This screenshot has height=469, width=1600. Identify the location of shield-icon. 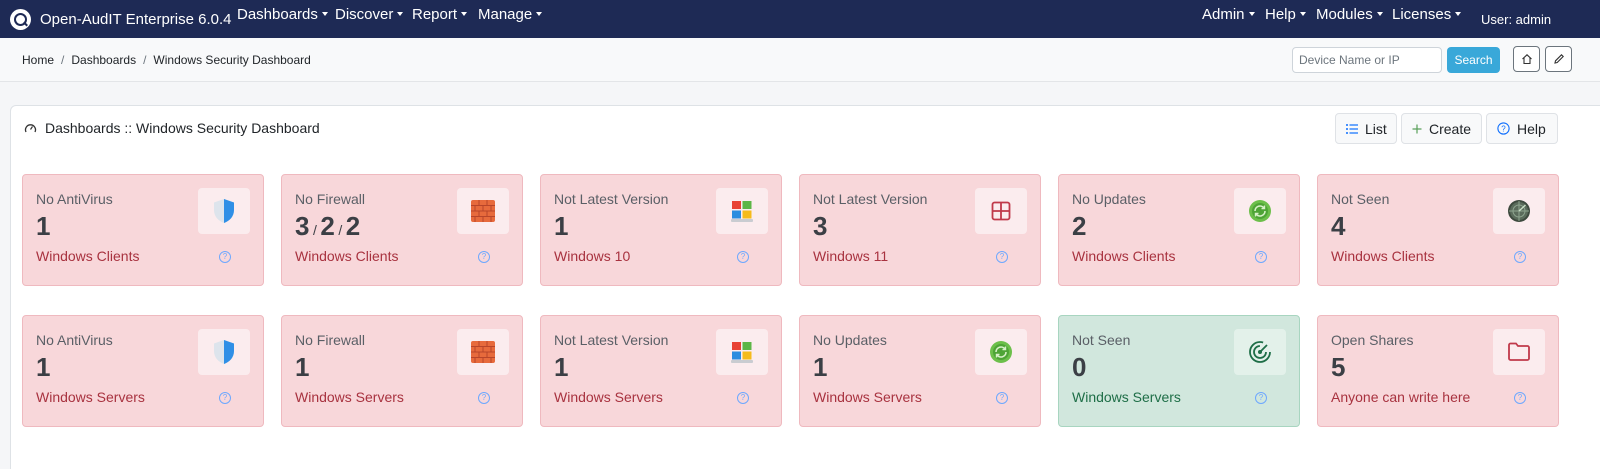
(224, 211).